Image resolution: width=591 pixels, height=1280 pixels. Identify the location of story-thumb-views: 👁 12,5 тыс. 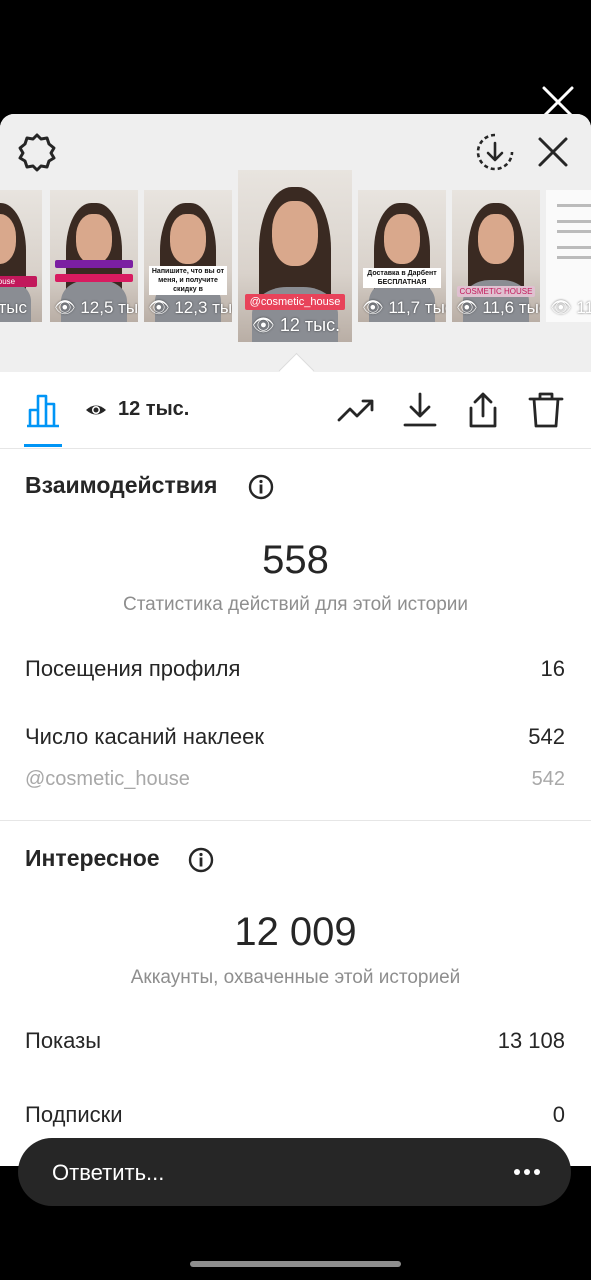
(96, 307).